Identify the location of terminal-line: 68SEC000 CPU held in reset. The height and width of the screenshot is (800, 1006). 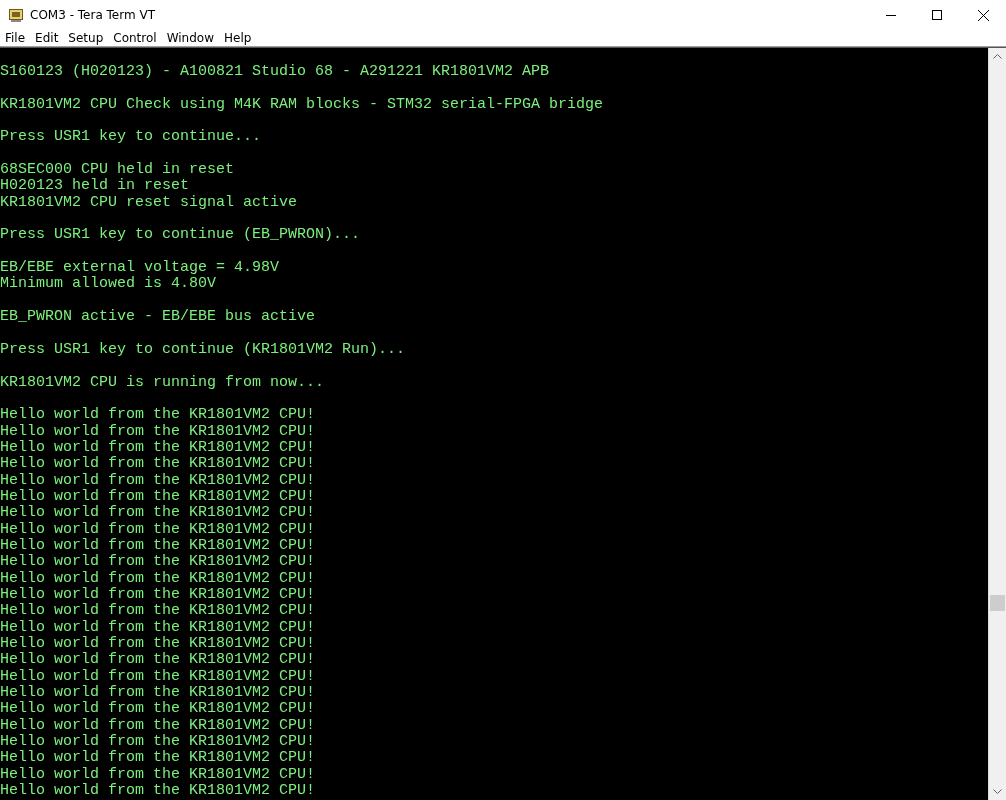
(117, 170).